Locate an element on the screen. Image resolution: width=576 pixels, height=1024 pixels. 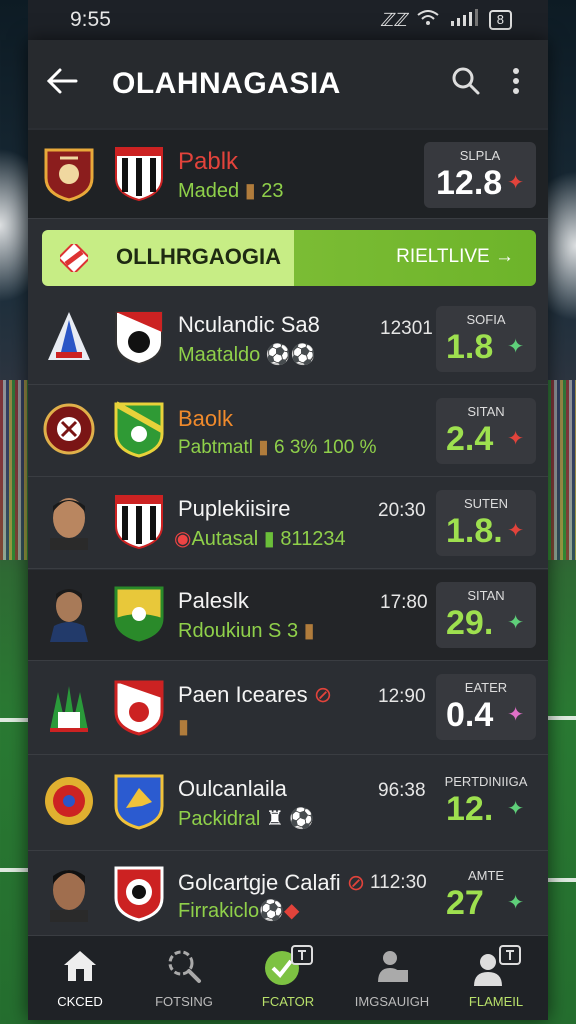
nav-label: CKCED is located at coordinates (80, 1001).